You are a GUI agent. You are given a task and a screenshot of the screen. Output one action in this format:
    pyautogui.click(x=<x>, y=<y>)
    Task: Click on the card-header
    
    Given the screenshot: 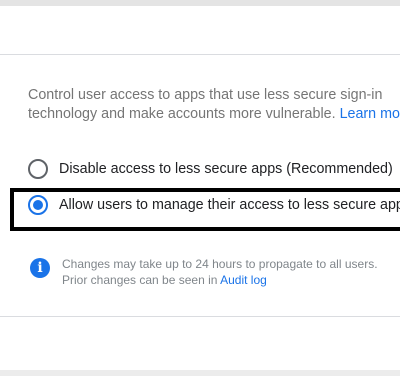 What is the action you would take?
    pyautogui.click(x=200, y=30)
    